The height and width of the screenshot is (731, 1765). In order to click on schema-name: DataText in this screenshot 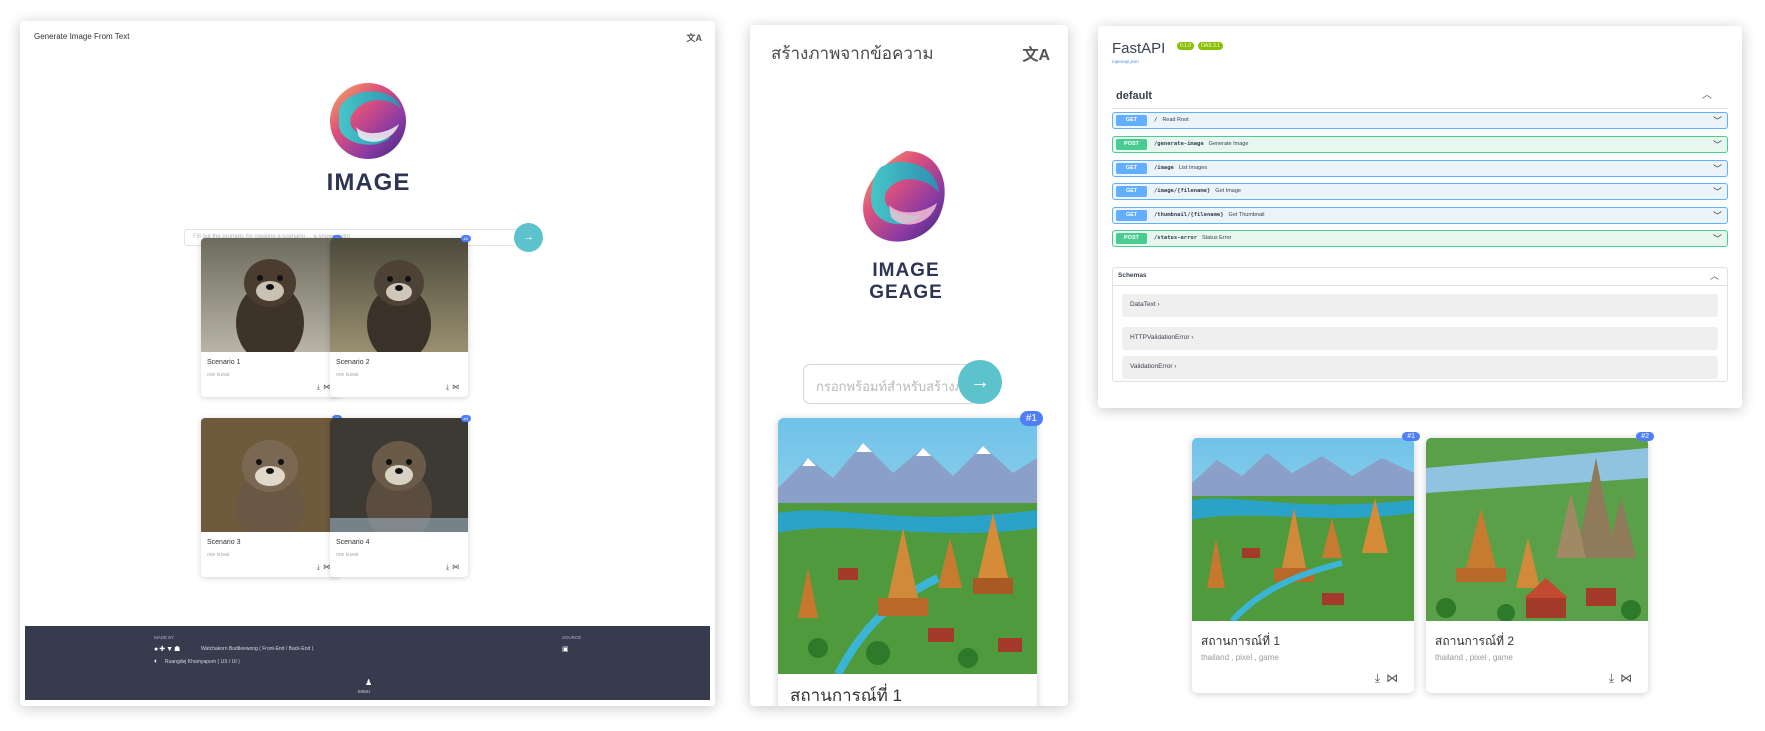, I will do `click(1143, 304)`.